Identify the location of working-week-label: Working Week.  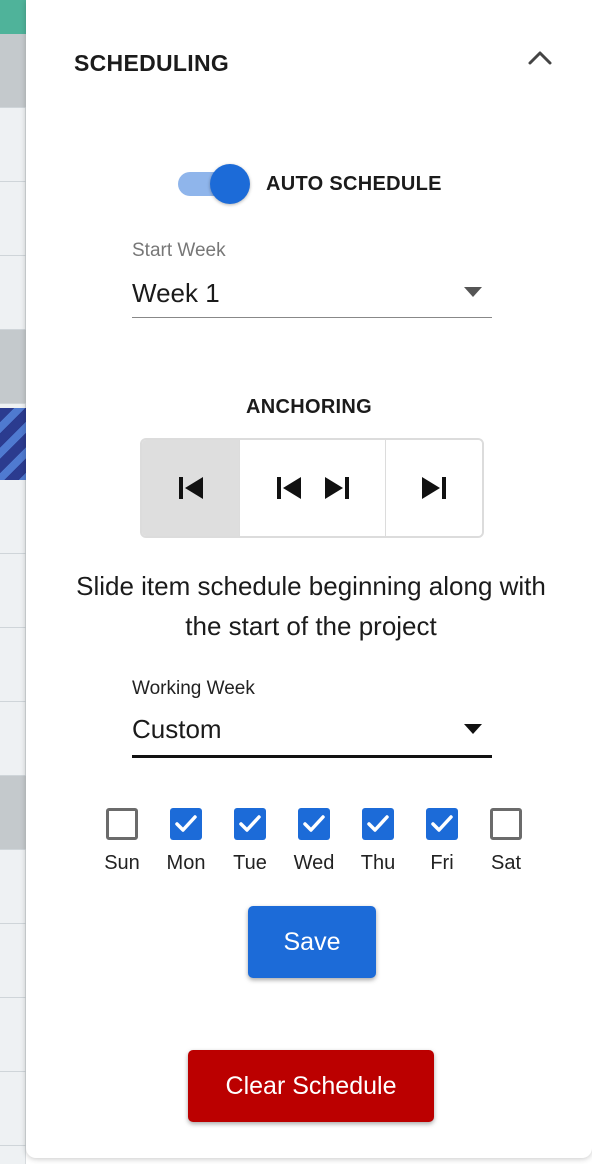
(193, 688).